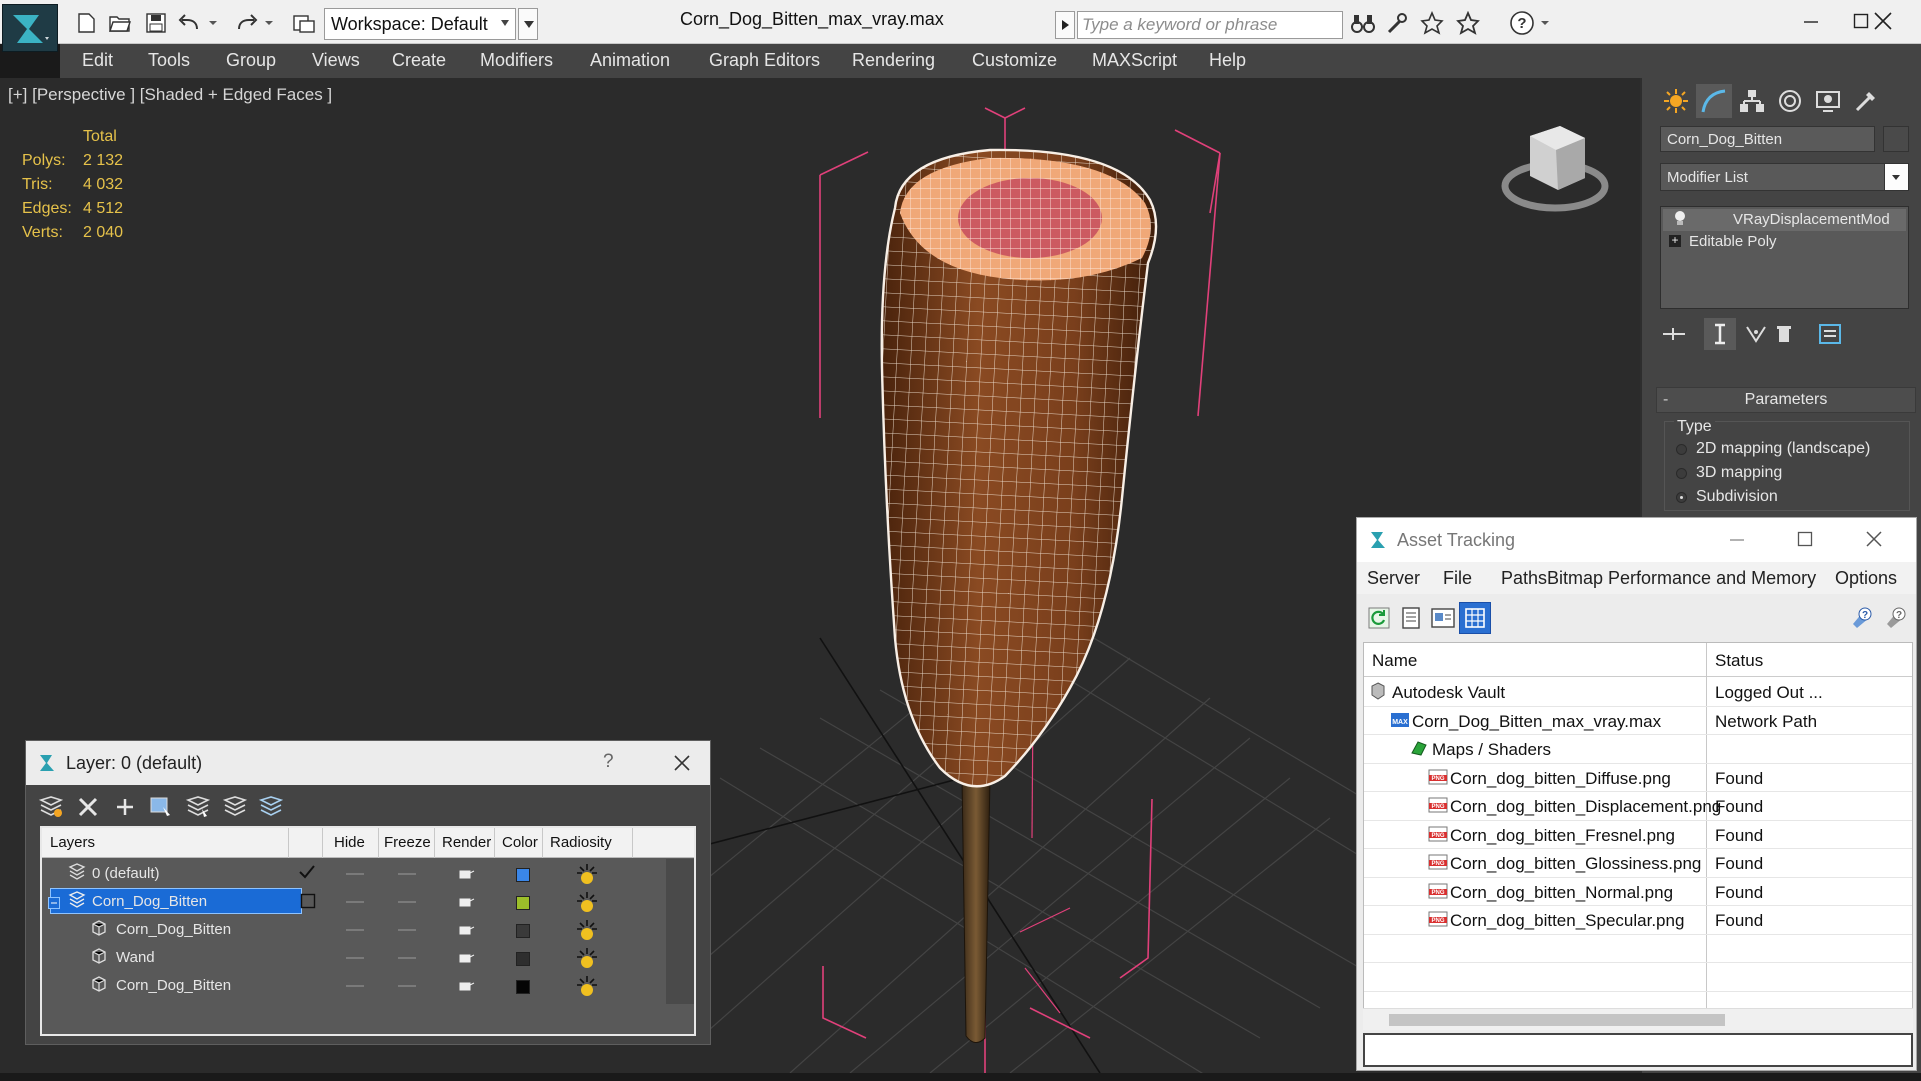  What do you see at coordinates (1784, 334) in the screenshot?
I see `remove-modifier-icon` at bounding box center [1784, 334].